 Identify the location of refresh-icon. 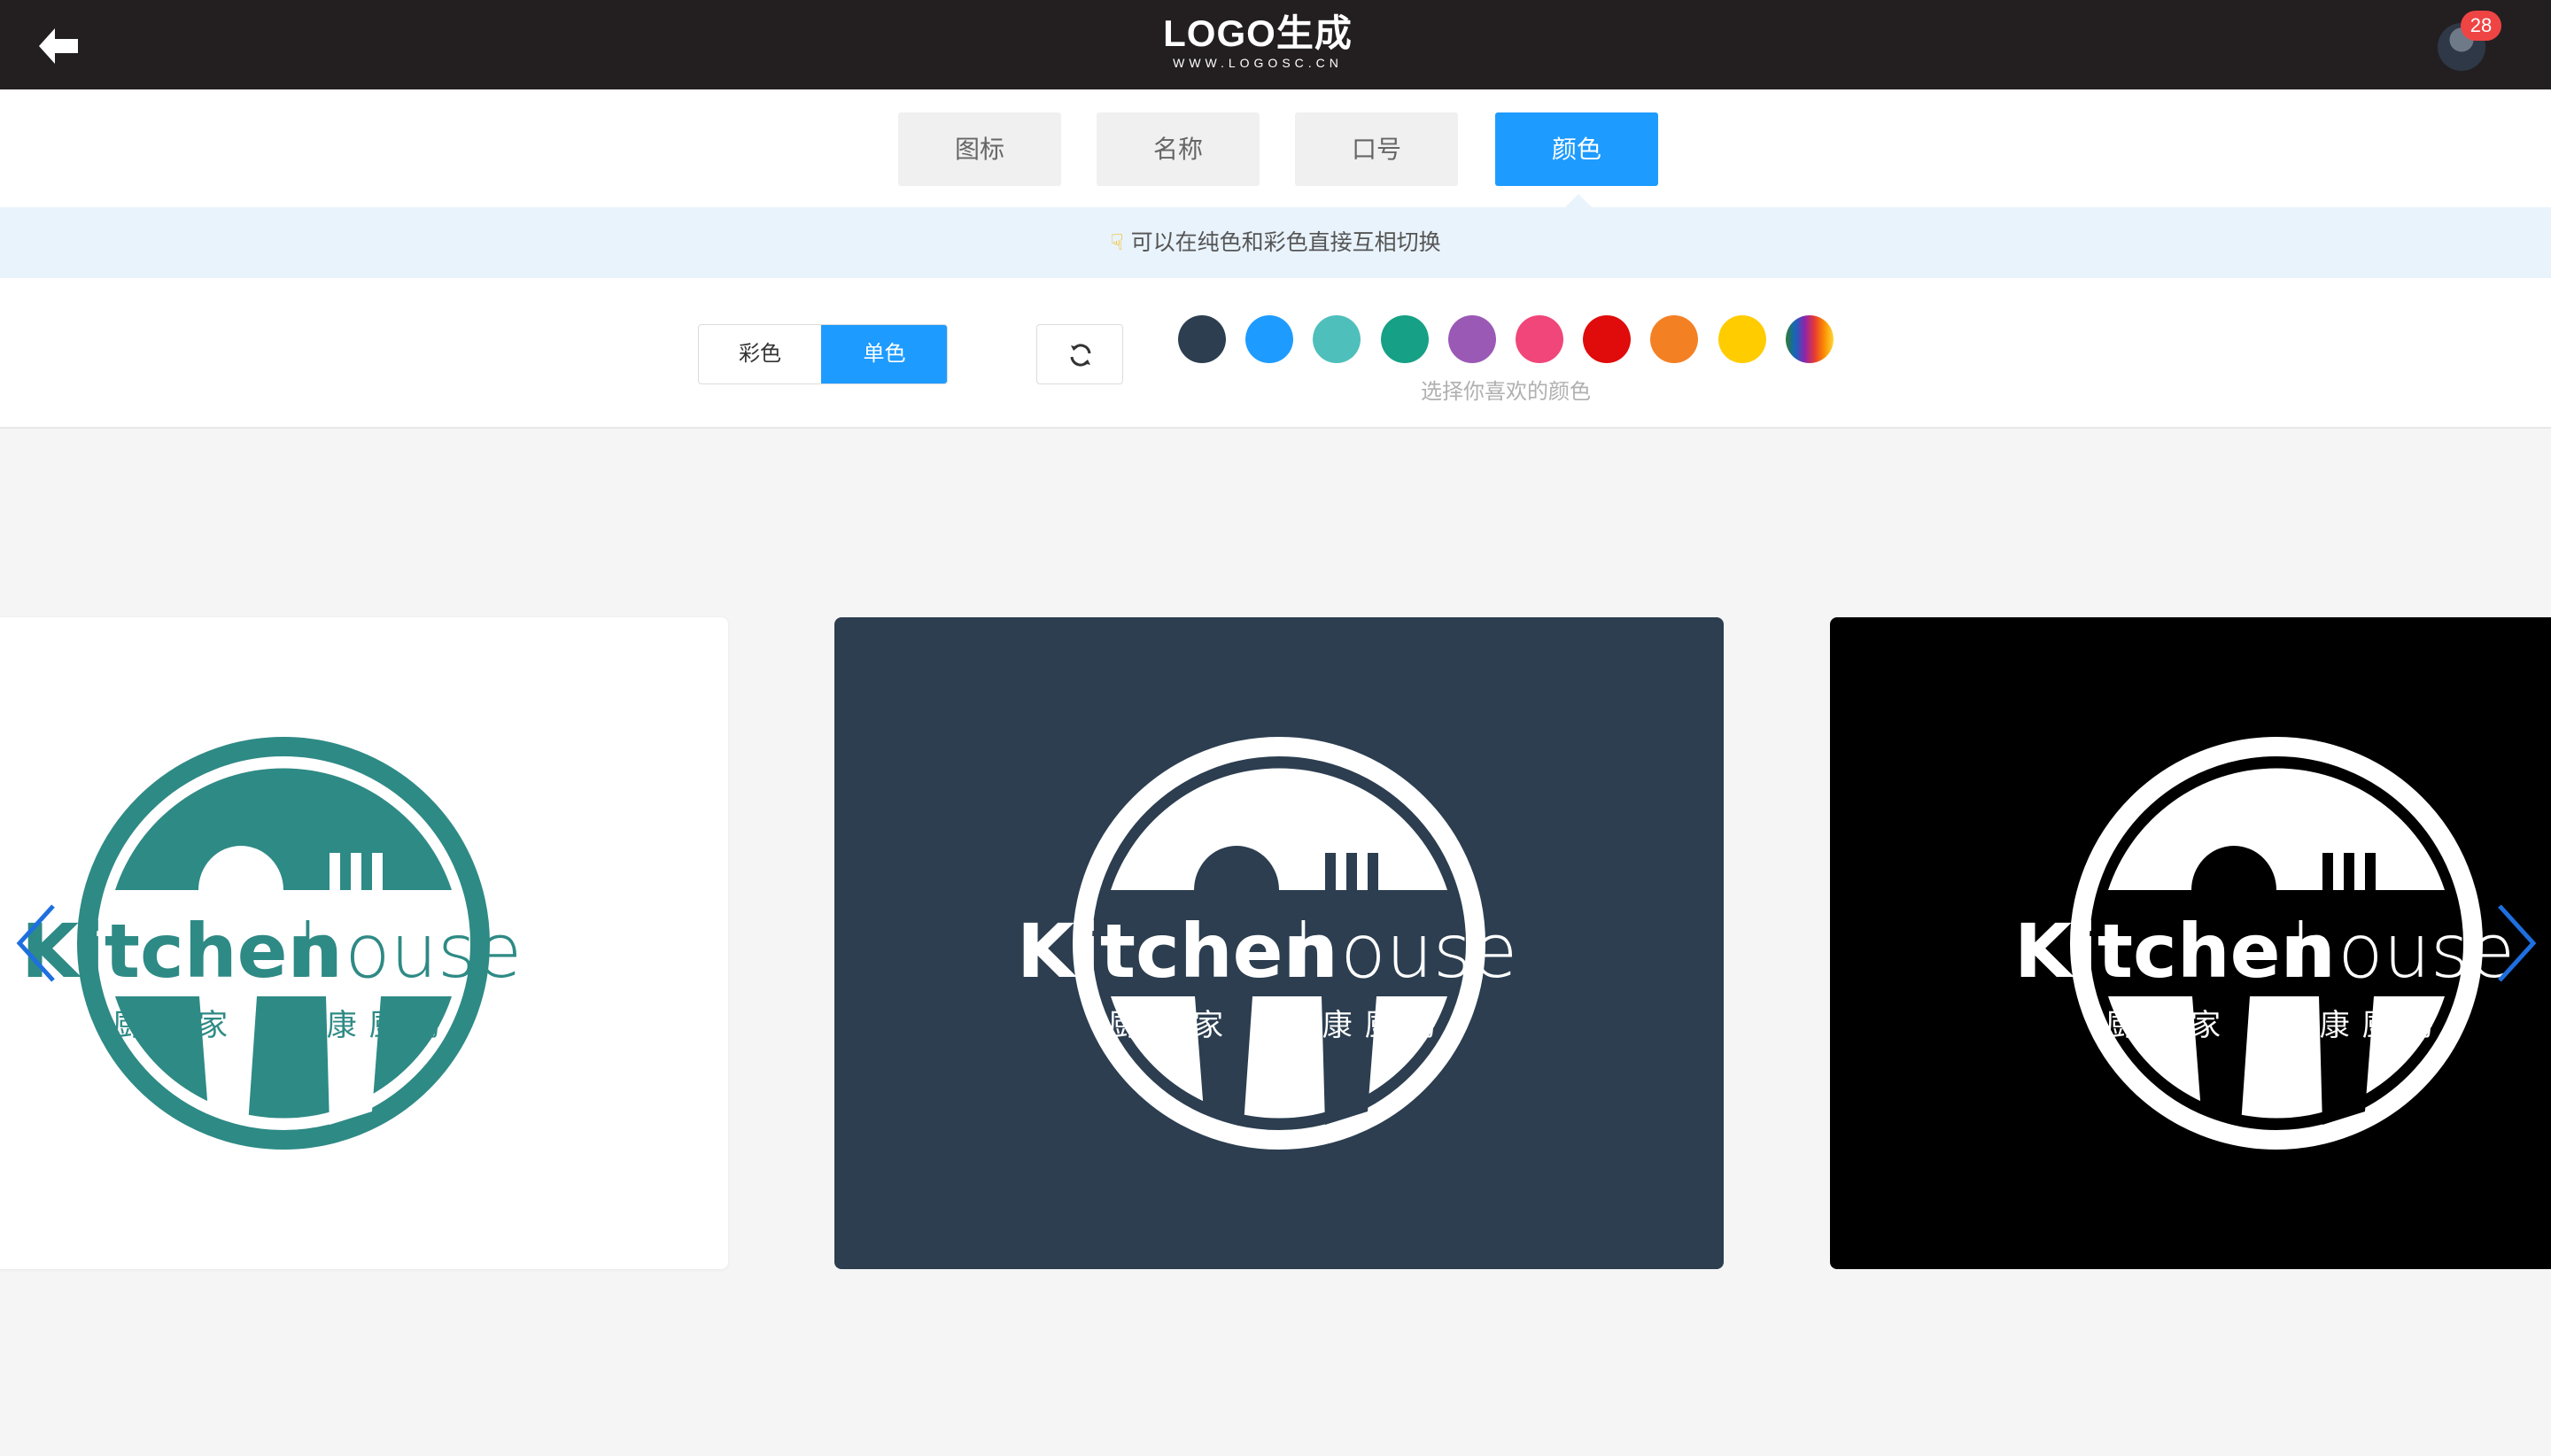
(1080, 355).